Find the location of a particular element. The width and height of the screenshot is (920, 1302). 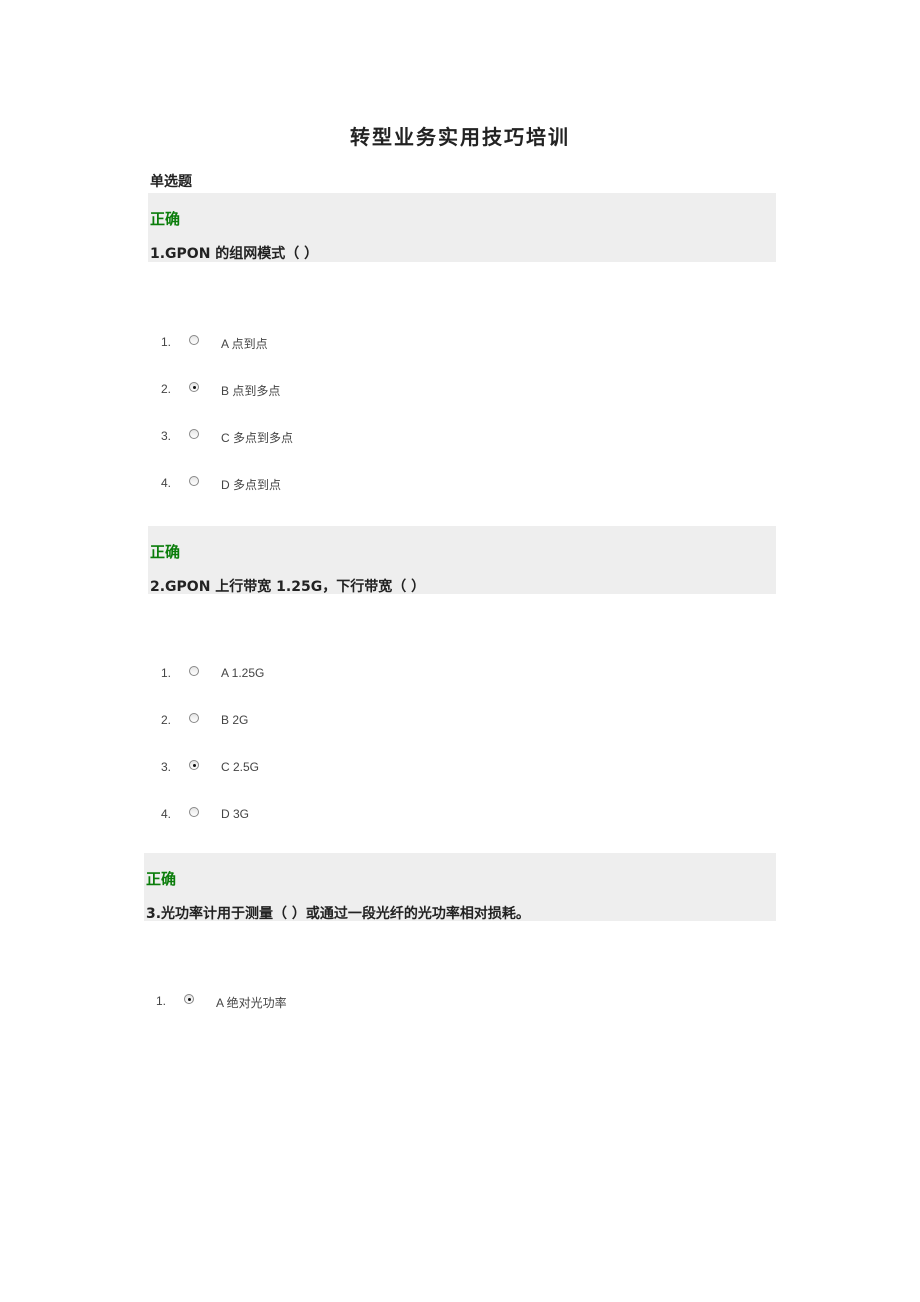

option-label: B 点到多点 is located at coordinates (251, 391).